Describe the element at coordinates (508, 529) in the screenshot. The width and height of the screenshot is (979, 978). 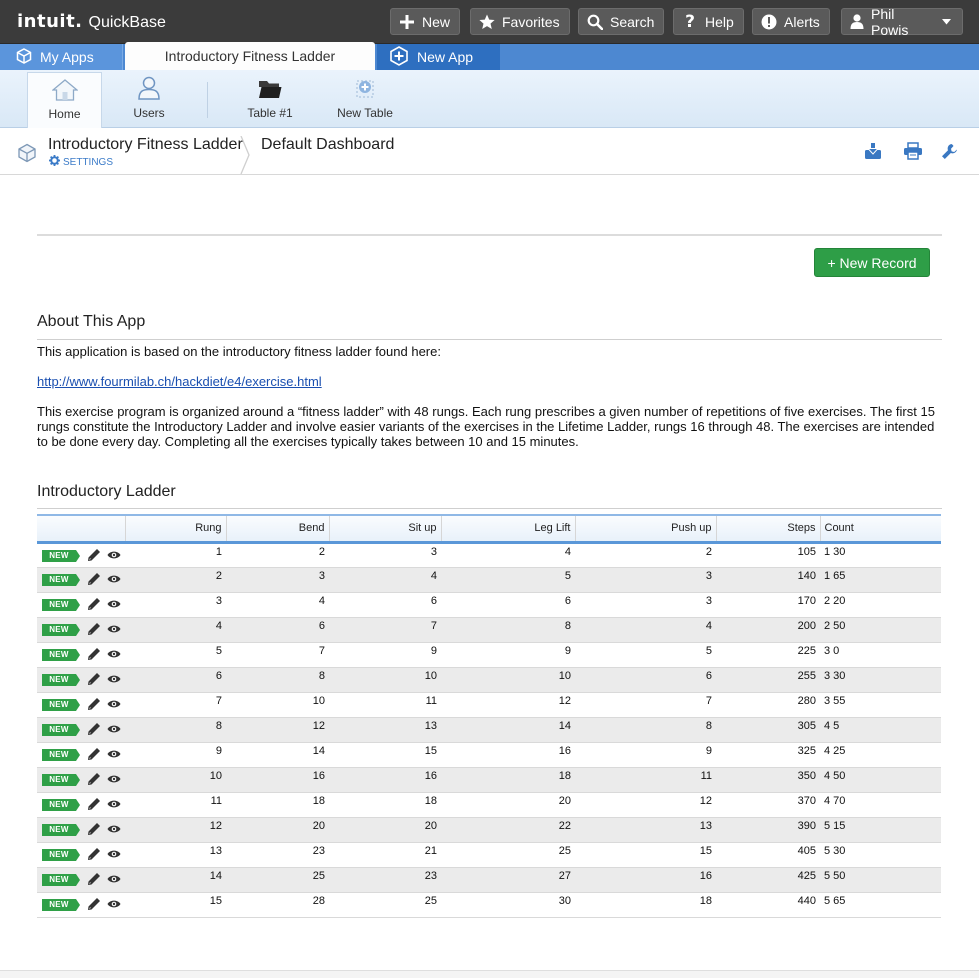
I see `column-header-leg-lift: Leg Lift` at that location.